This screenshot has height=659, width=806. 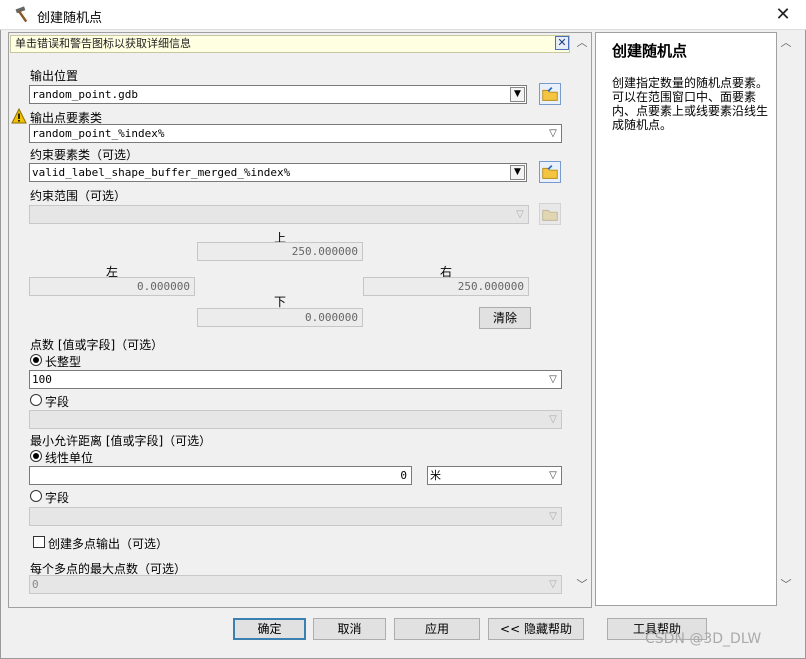 I want to click on constraint-extent-label: 约束范围（可选）, so click(x=78, y=196).